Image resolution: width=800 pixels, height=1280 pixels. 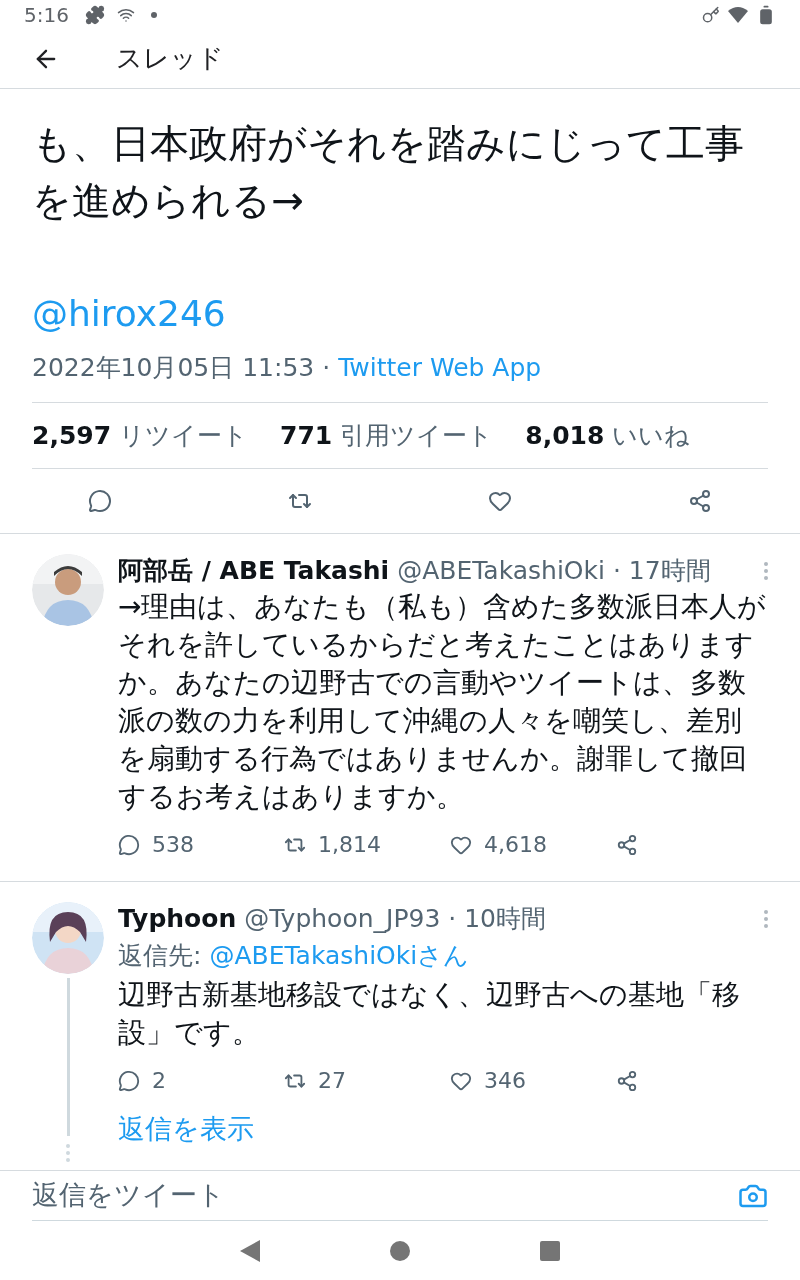 I want to click on recents-nav-icon, so click(x=550, y=1250).